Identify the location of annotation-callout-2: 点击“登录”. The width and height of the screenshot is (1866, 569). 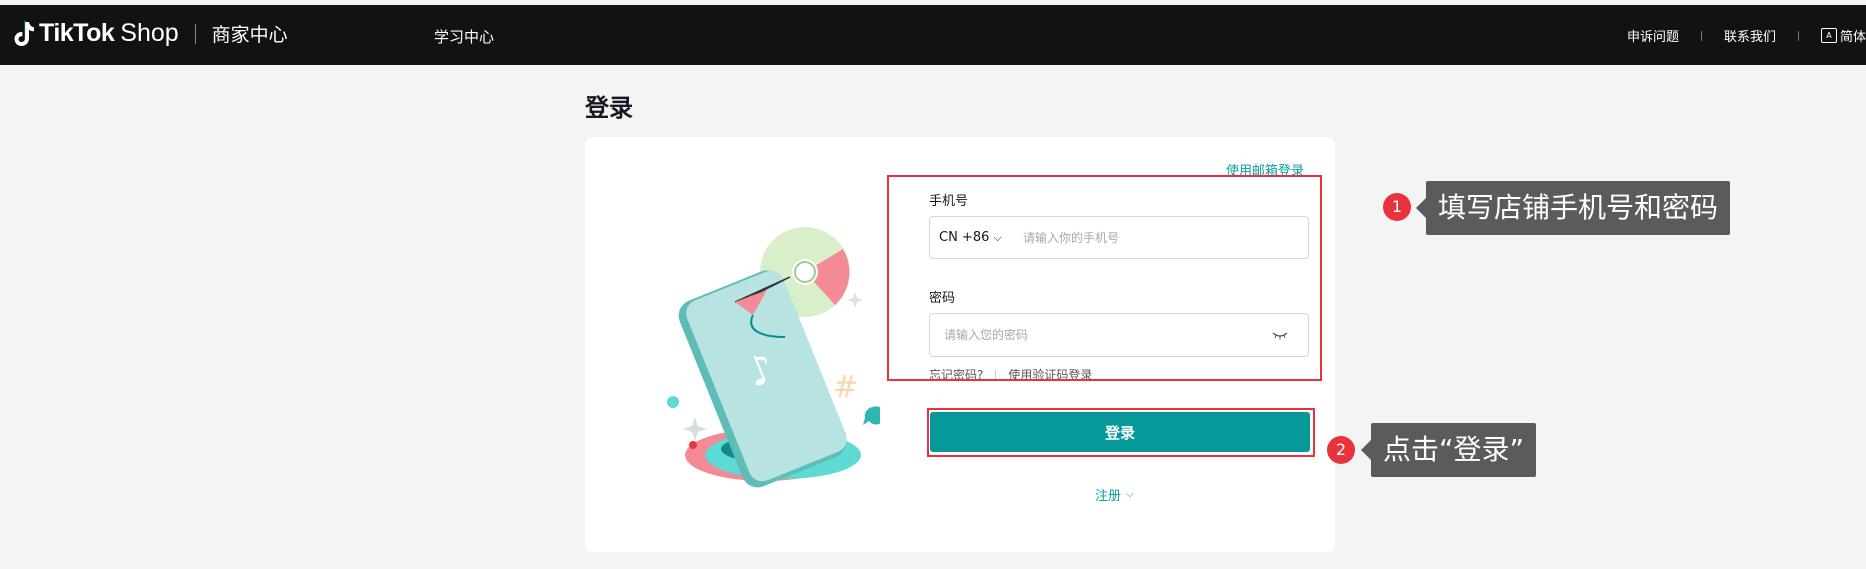
(1448, 450).